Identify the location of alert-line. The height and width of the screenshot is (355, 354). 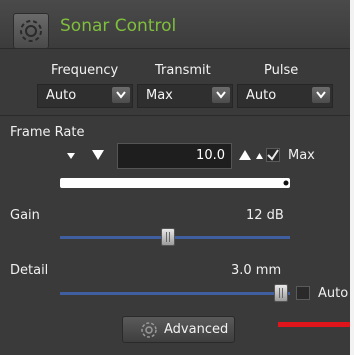
(314, 324).